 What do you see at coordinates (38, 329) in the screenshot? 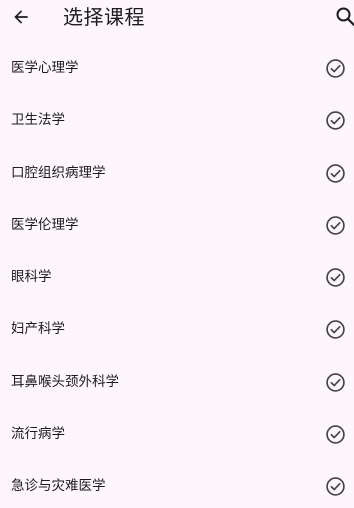
I see `course-label: 妇产科学` at bounding box center [38, 329].